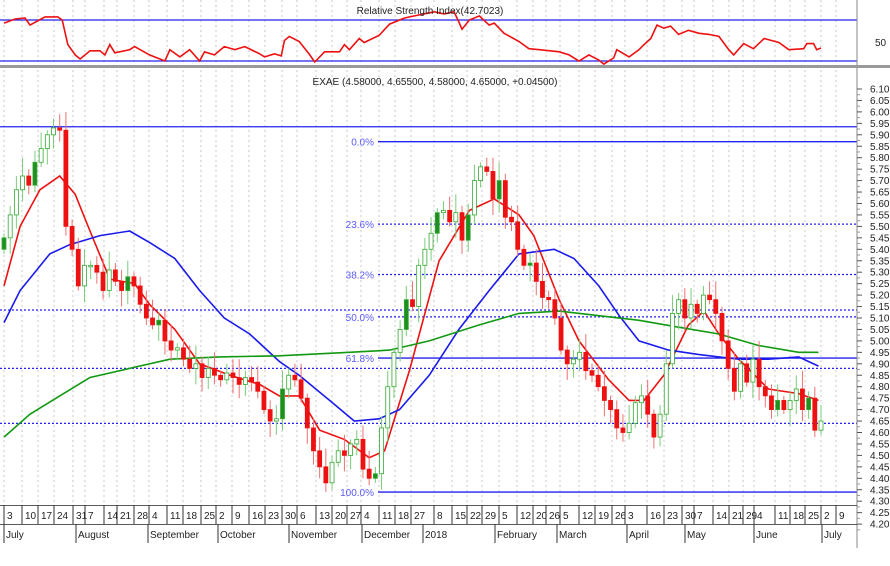 This screenshot has width=890, height=566. Describe the element at coordinates (555, 516) in the screenshot. I see `date-tick-label: 26` at that location.